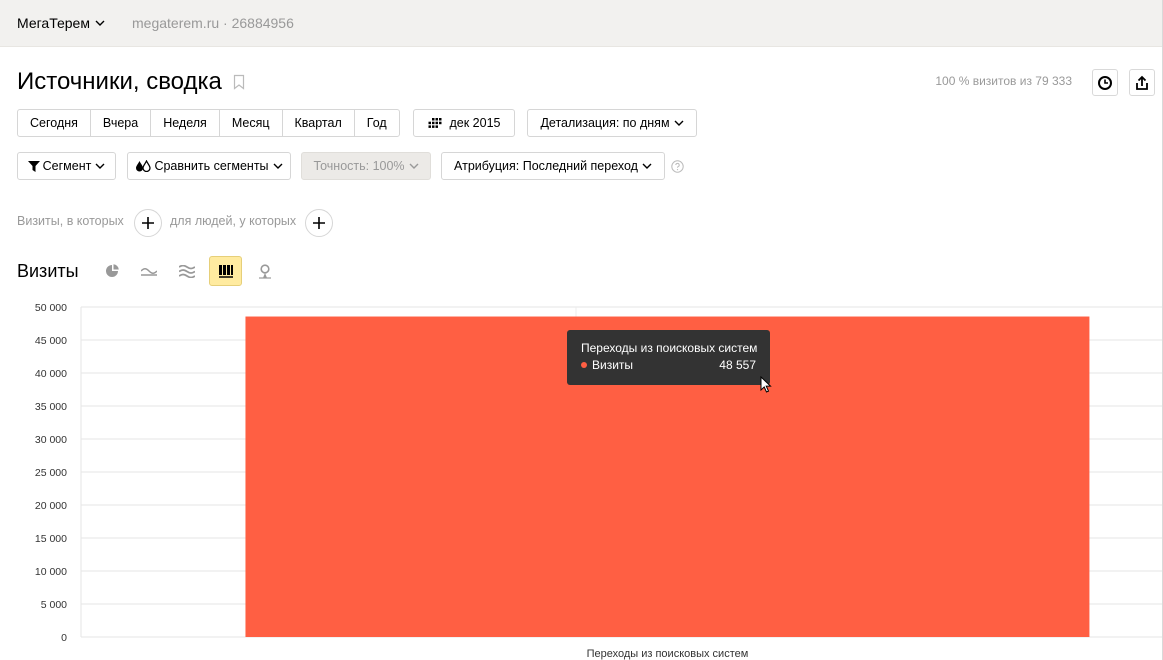 This screenshot has height=660, width=1163. What do you see at coordinates (70, 221) in the screenshot?
I see `visits-filter-label: Визиты, в которых` at bounding box center [70, 221].